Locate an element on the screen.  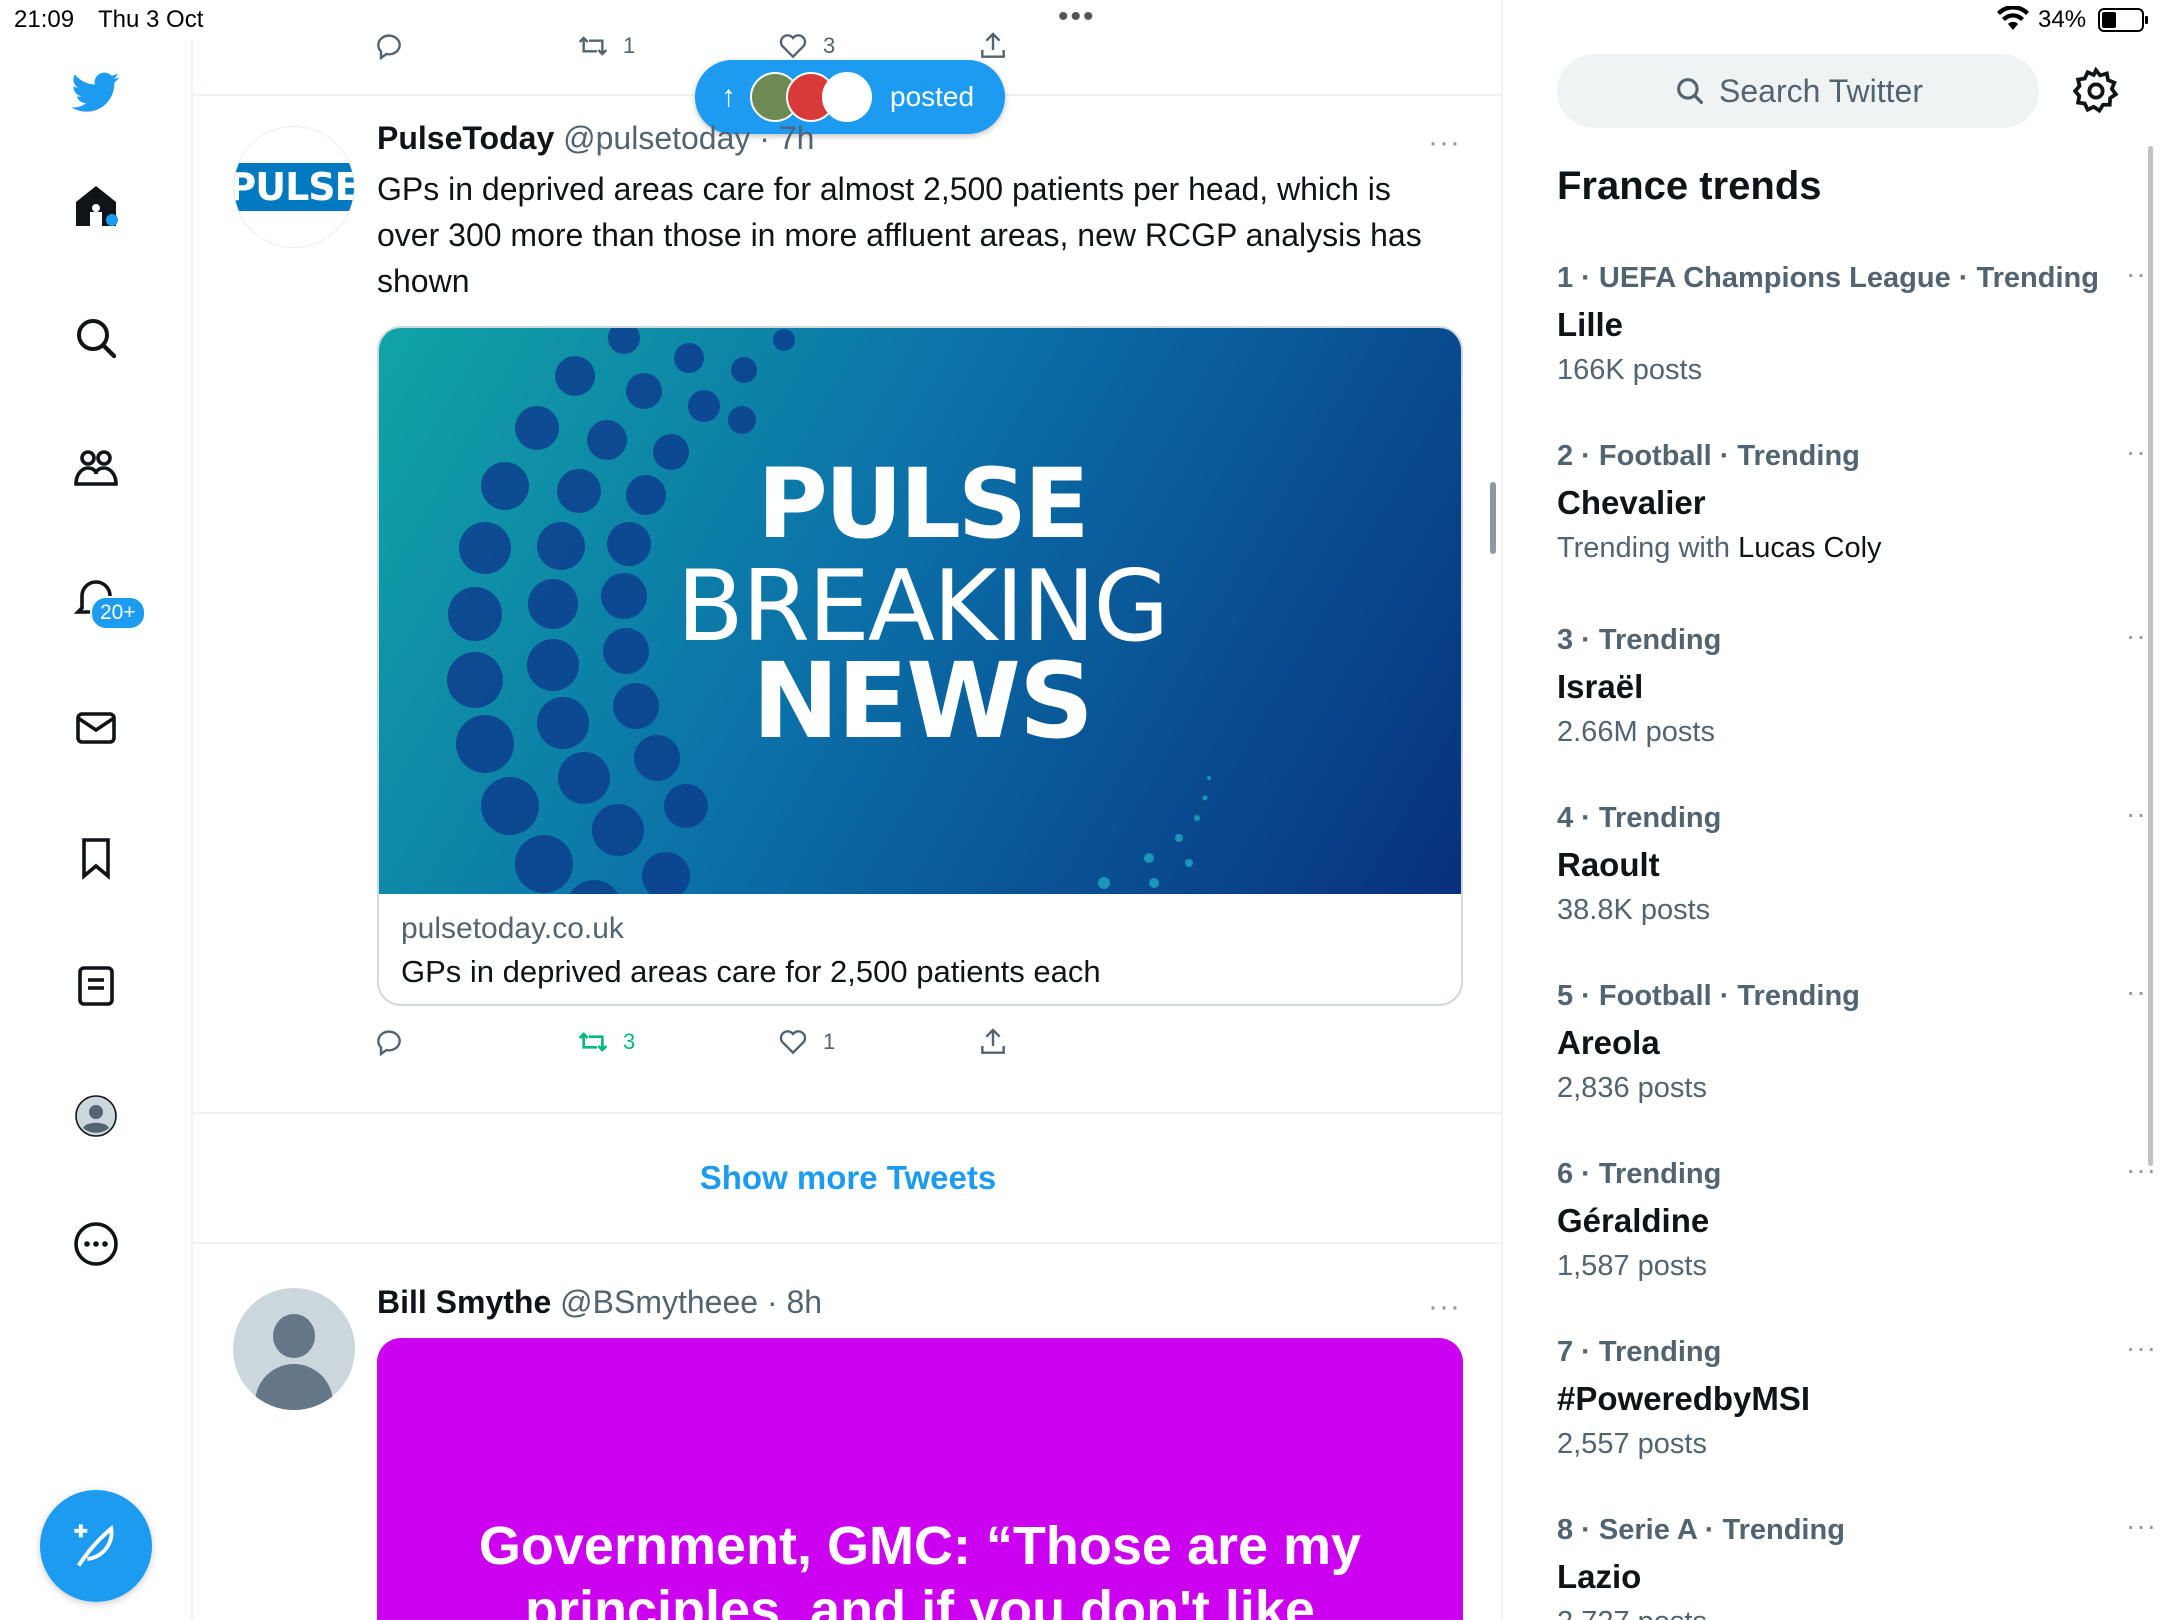
search-icon is located at coordinates (96, 338).